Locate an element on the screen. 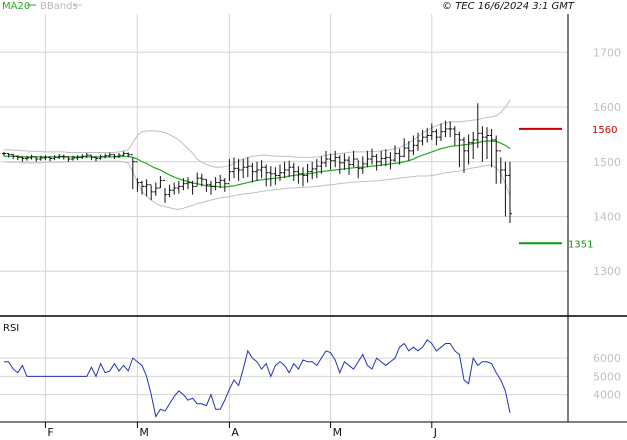  rsi-panel-title: RSI is located at coordinates (11, 328).